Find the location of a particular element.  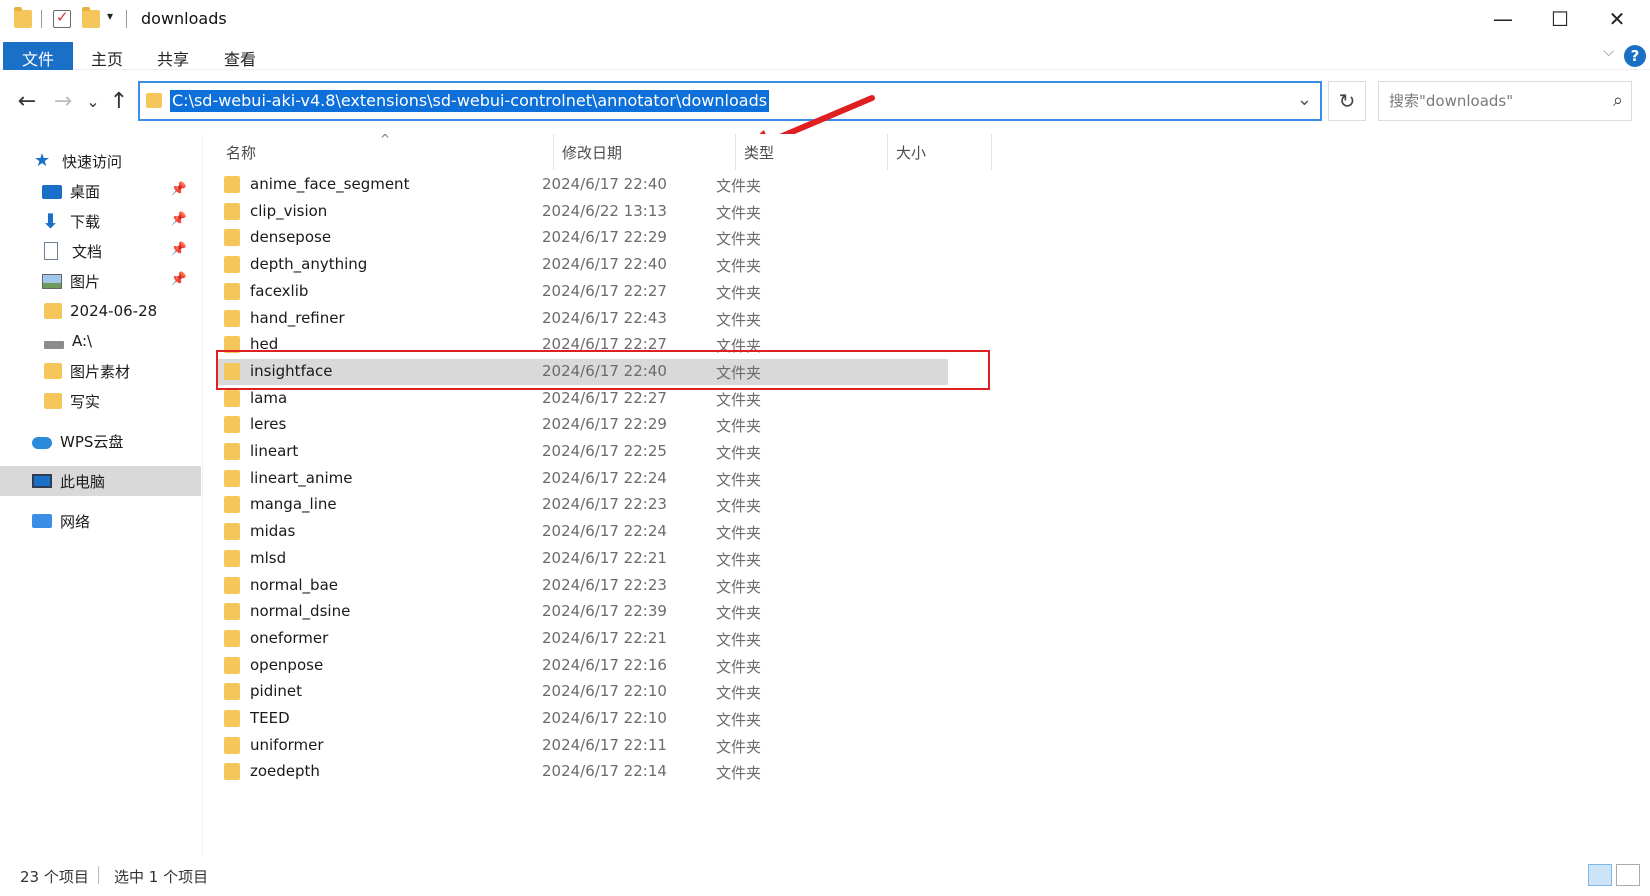

expand-ribbon-icon: ⌵ is located at coordinates (1608, 52).